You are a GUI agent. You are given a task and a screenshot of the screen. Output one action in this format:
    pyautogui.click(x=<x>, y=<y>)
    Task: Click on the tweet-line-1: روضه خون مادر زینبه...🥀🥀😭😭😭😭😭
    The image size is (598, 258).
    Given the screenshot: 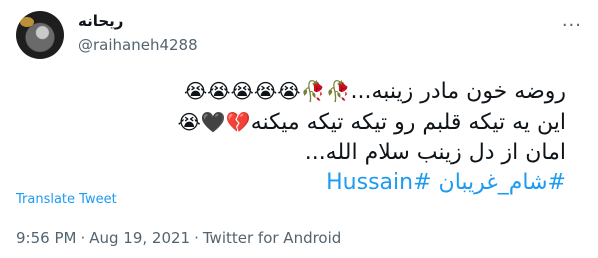 What is the action you would take?
    pyautogui.click(x=291, y=91)
    